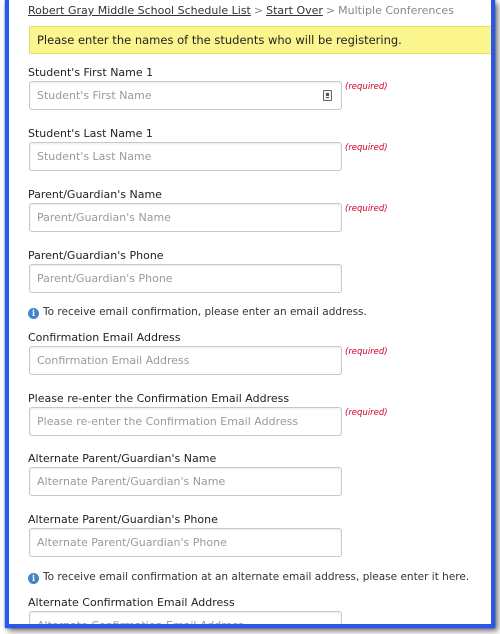 The width and height of the screenshot is (500, 634). I want to click on alt-parent-phone-label: Alternate Parent/Guardian's Phone, so click(123, 519).